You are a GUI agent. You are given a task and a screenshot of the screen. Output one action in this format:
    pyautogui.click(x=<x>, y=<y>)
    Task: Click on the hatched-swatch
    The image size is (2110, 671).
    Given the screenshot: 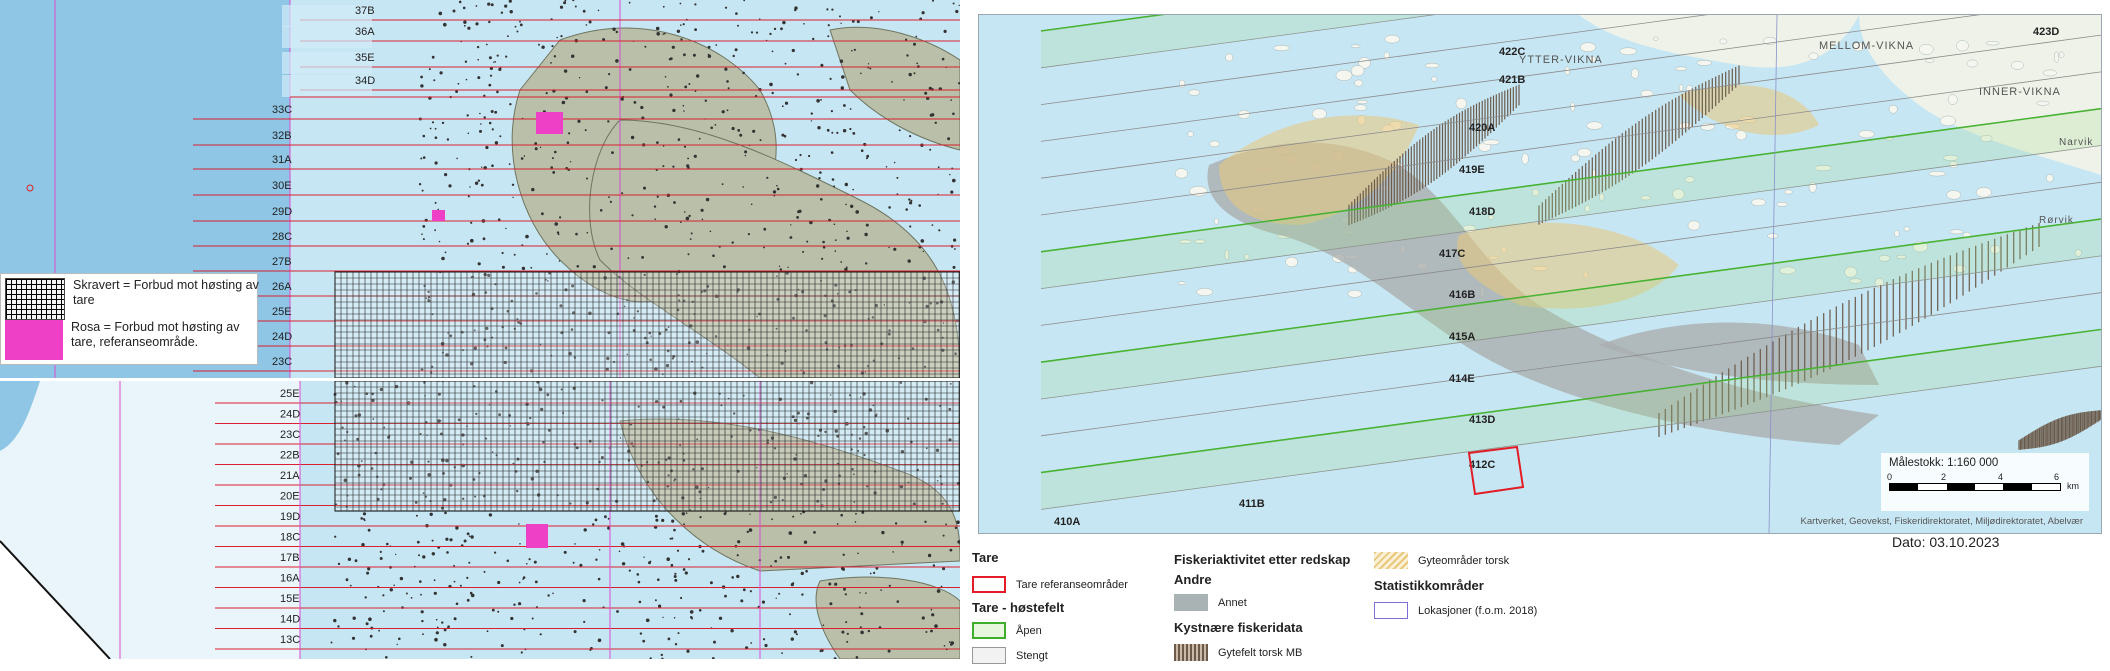 What is the action you would take?
    pyautogui.click(x=35, y=299)
    